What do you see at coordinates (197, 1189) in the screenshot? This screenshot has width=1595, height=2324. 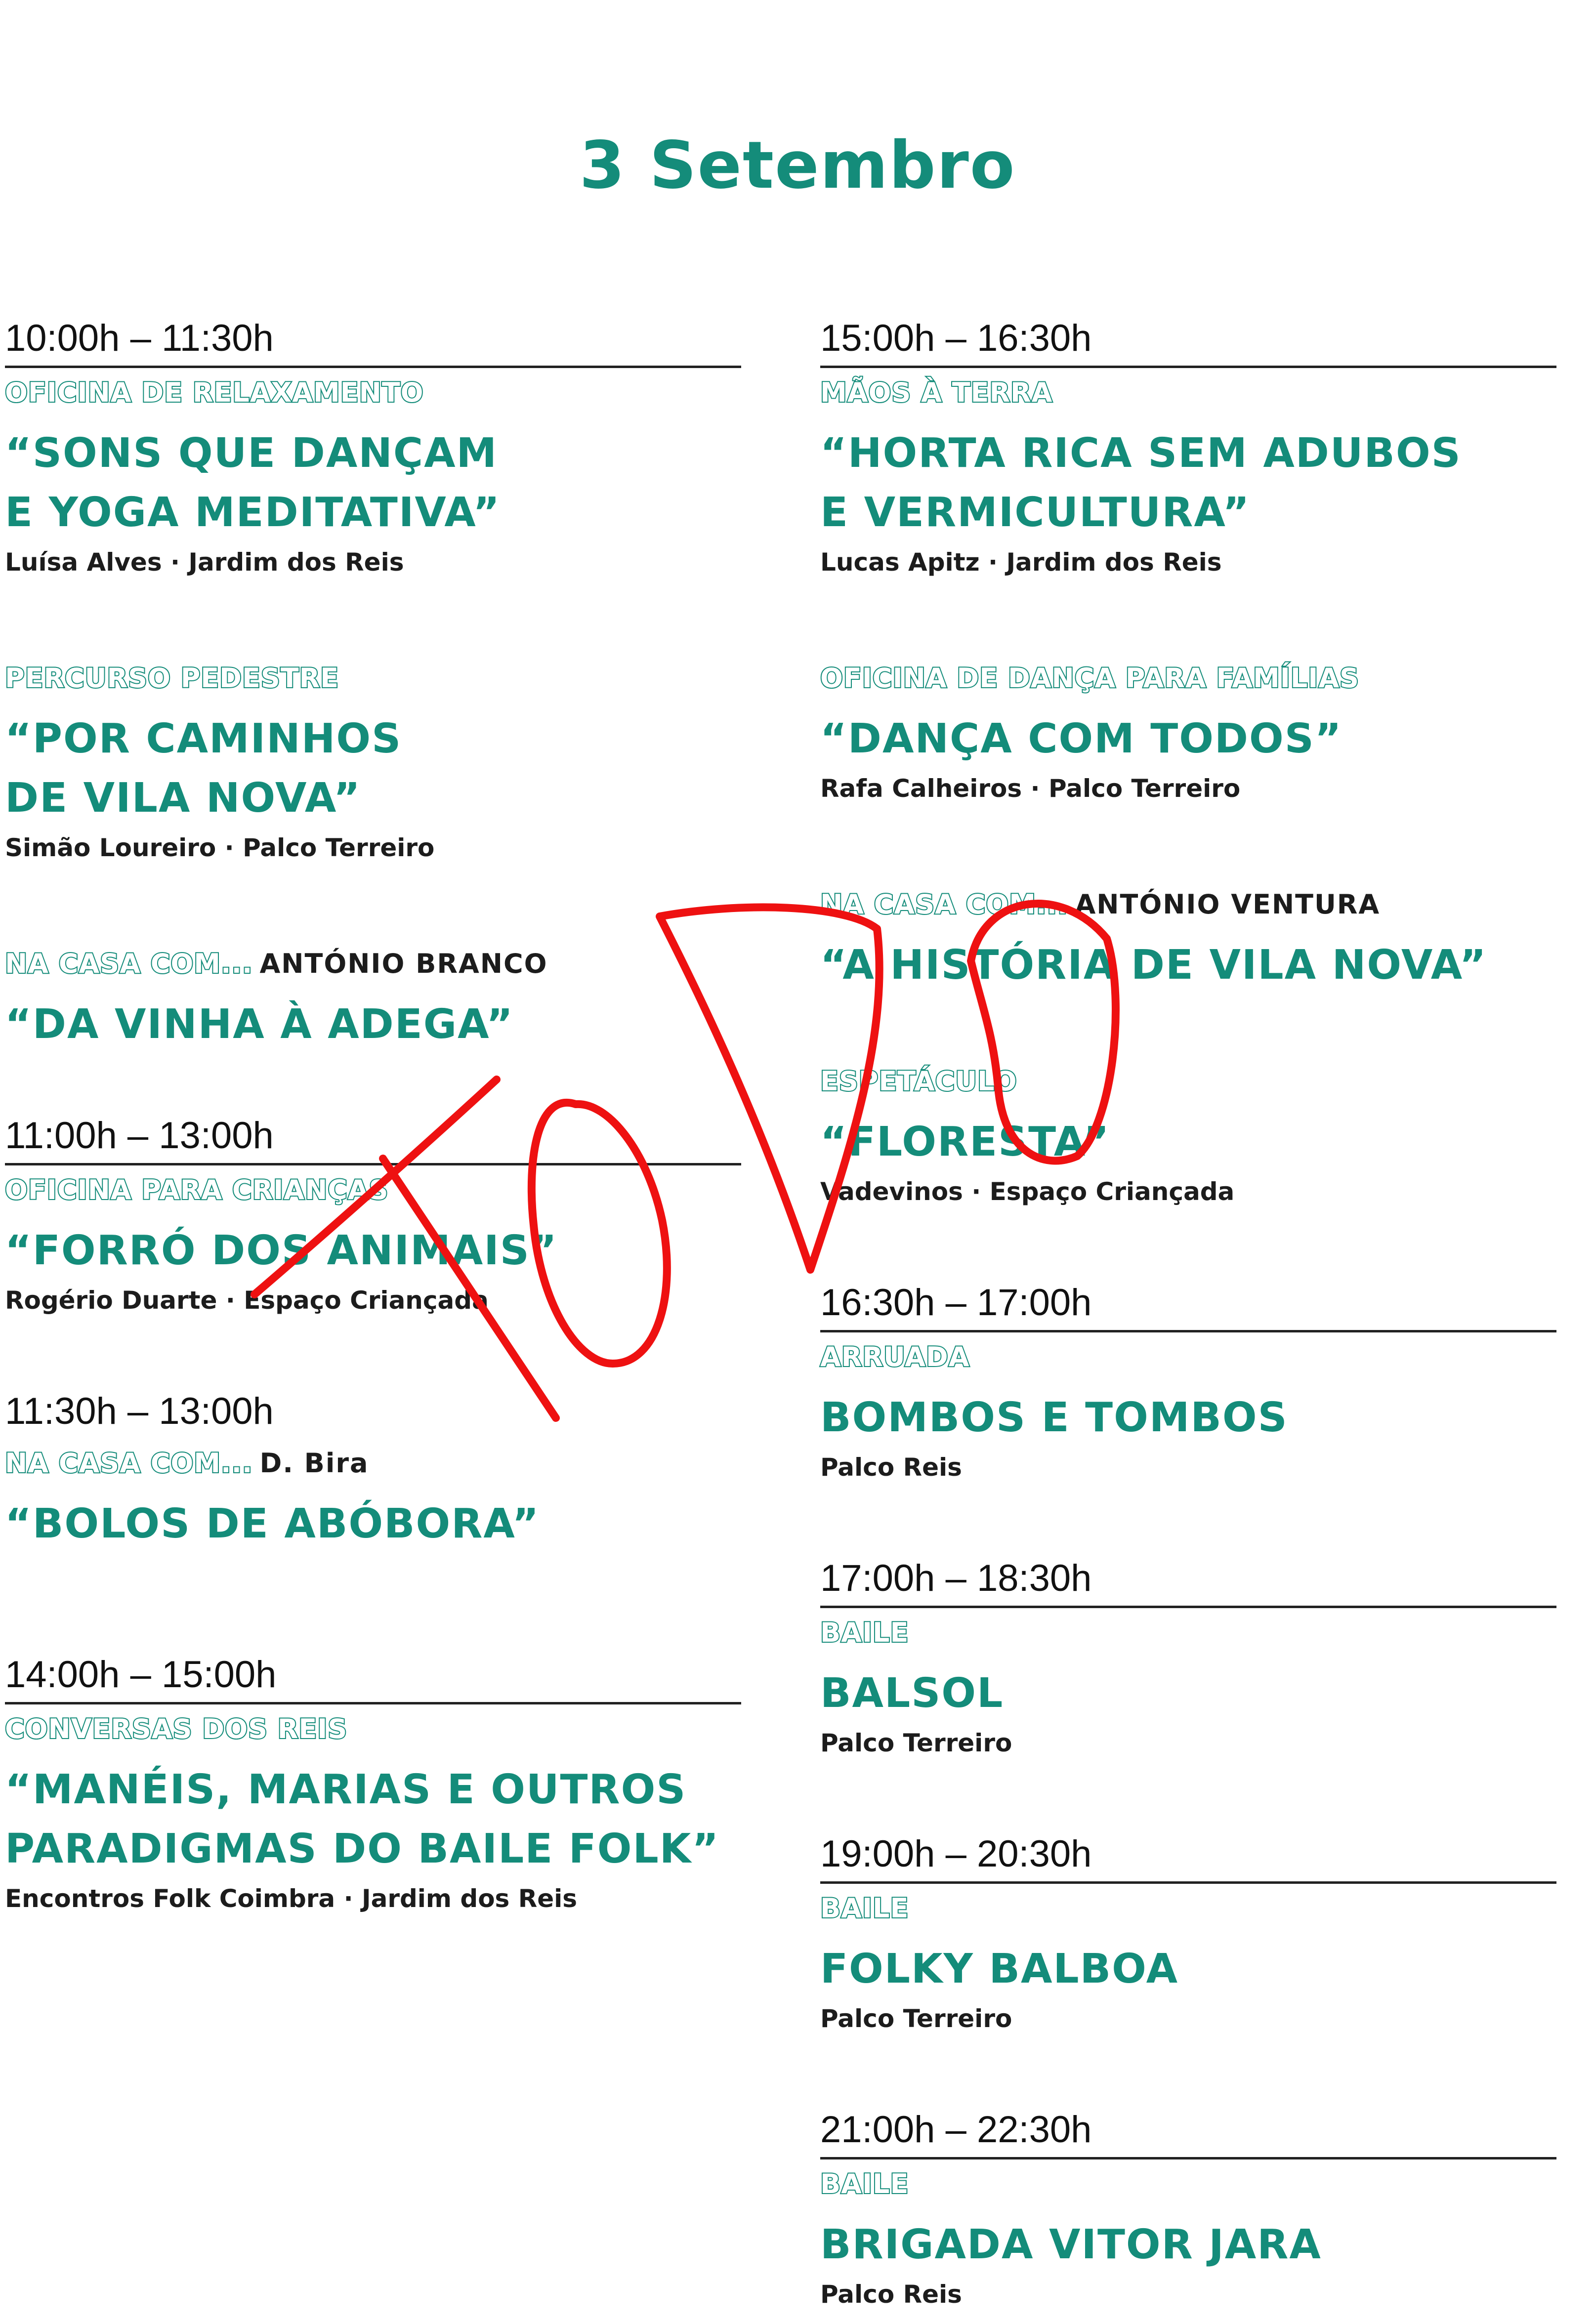 I see `event-category: OFICINA PARA CRIANÇAS` at bounding box center [197, 1189].